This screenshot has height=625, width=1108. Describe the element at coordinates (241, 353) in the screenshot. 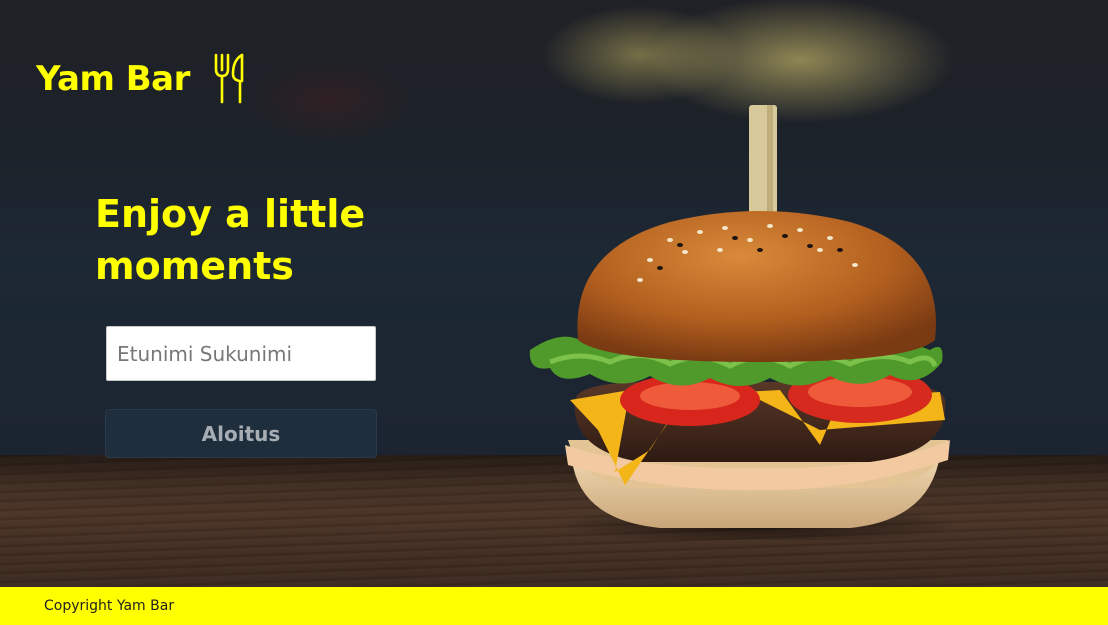

I see `name-input` at that location.